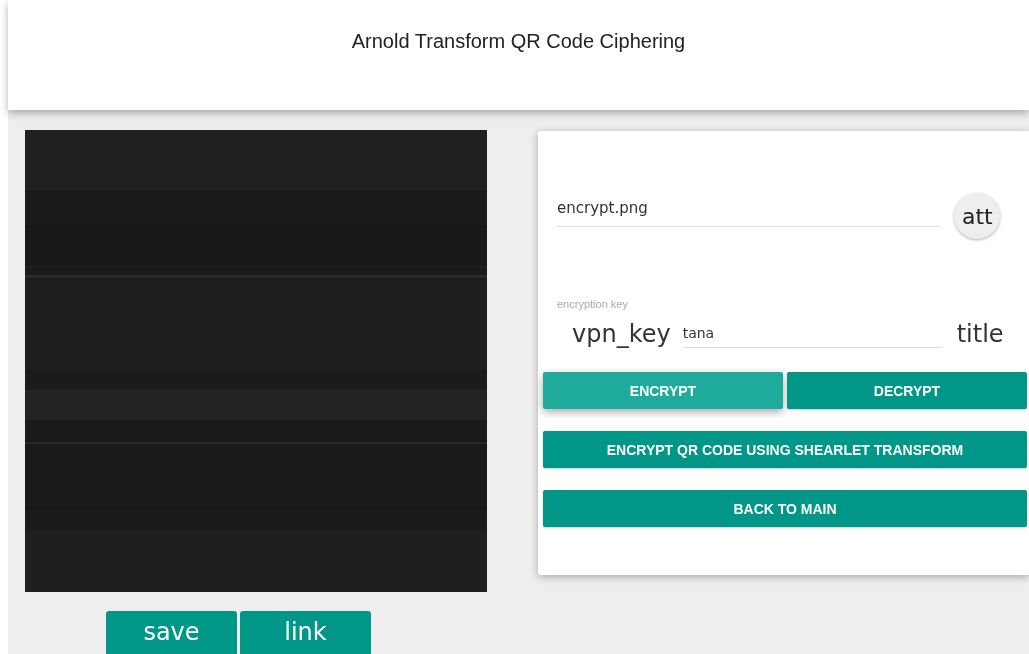 This screenshot has width=1029, height=654. What do you see at coordinates (171, 632) in the screenshot?
I see `save-button: save` at bounding box center [171, 632].